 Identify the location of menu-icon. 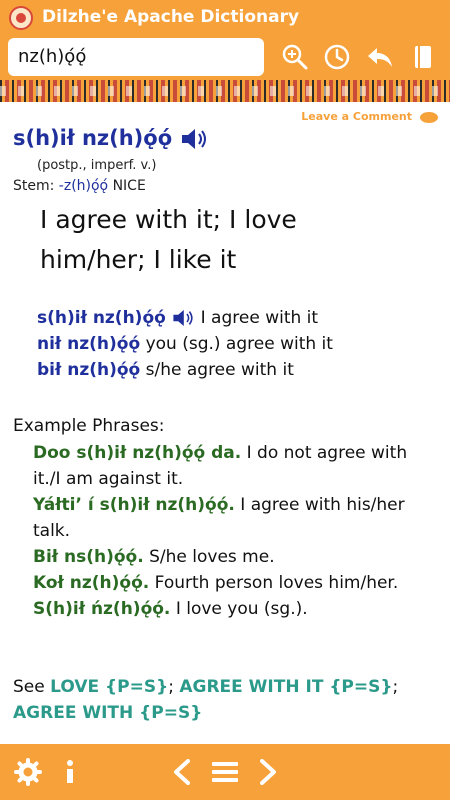
(225, 772).